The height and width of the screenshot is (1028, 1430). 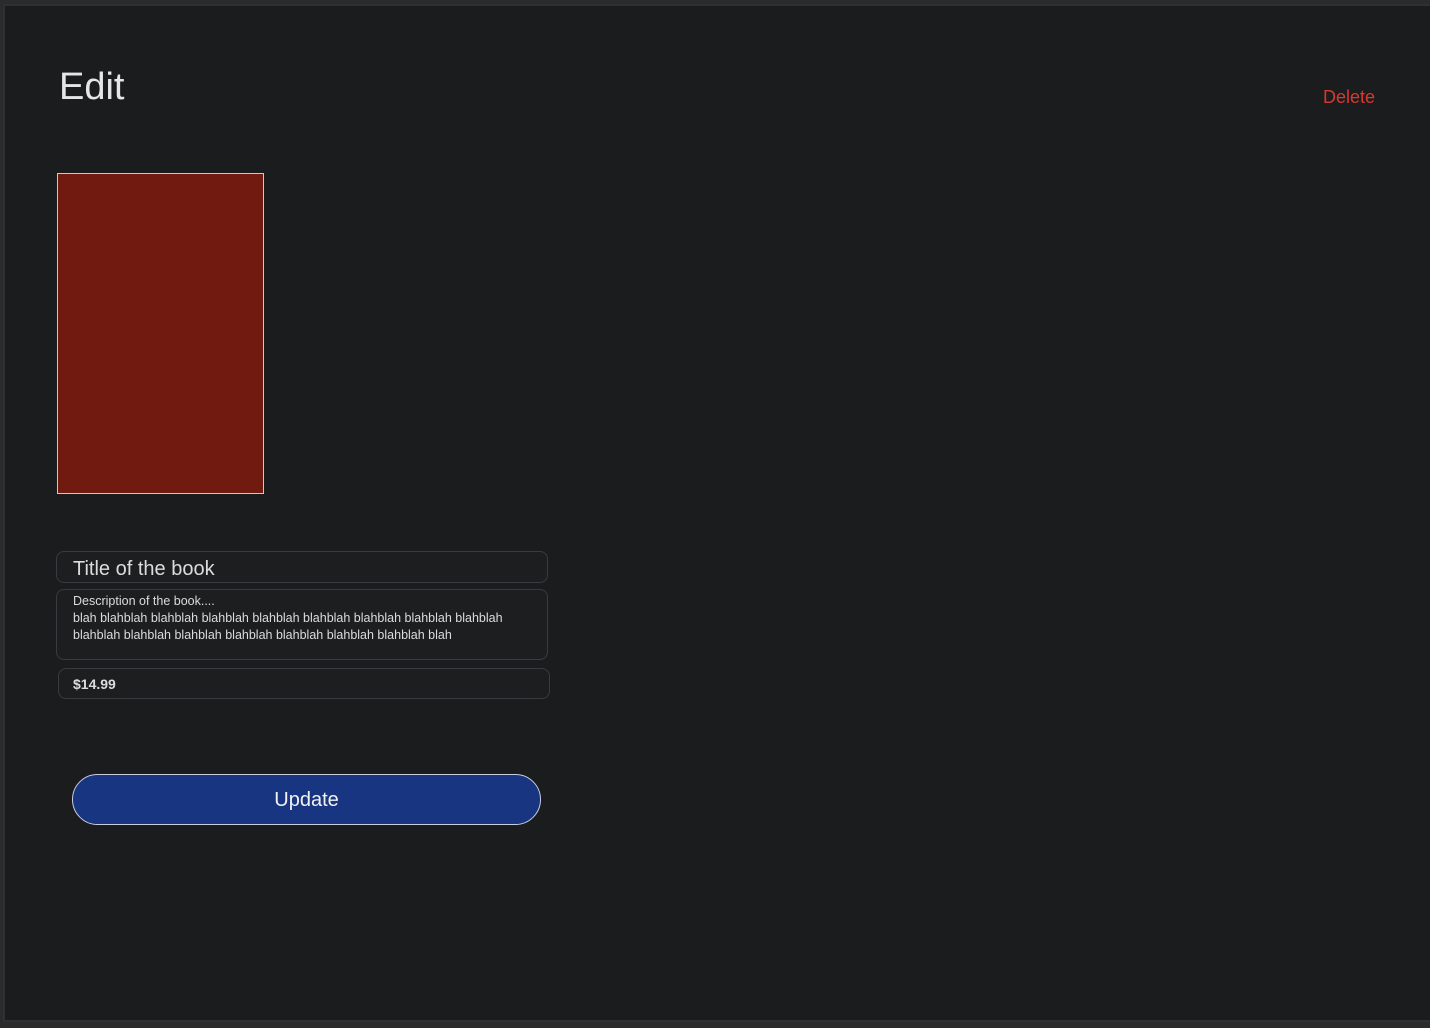 What do you see at coordinates (302, 567) in the screenshot?
I see `book-title-field: Title of the book` at bounding box center [302, 567].